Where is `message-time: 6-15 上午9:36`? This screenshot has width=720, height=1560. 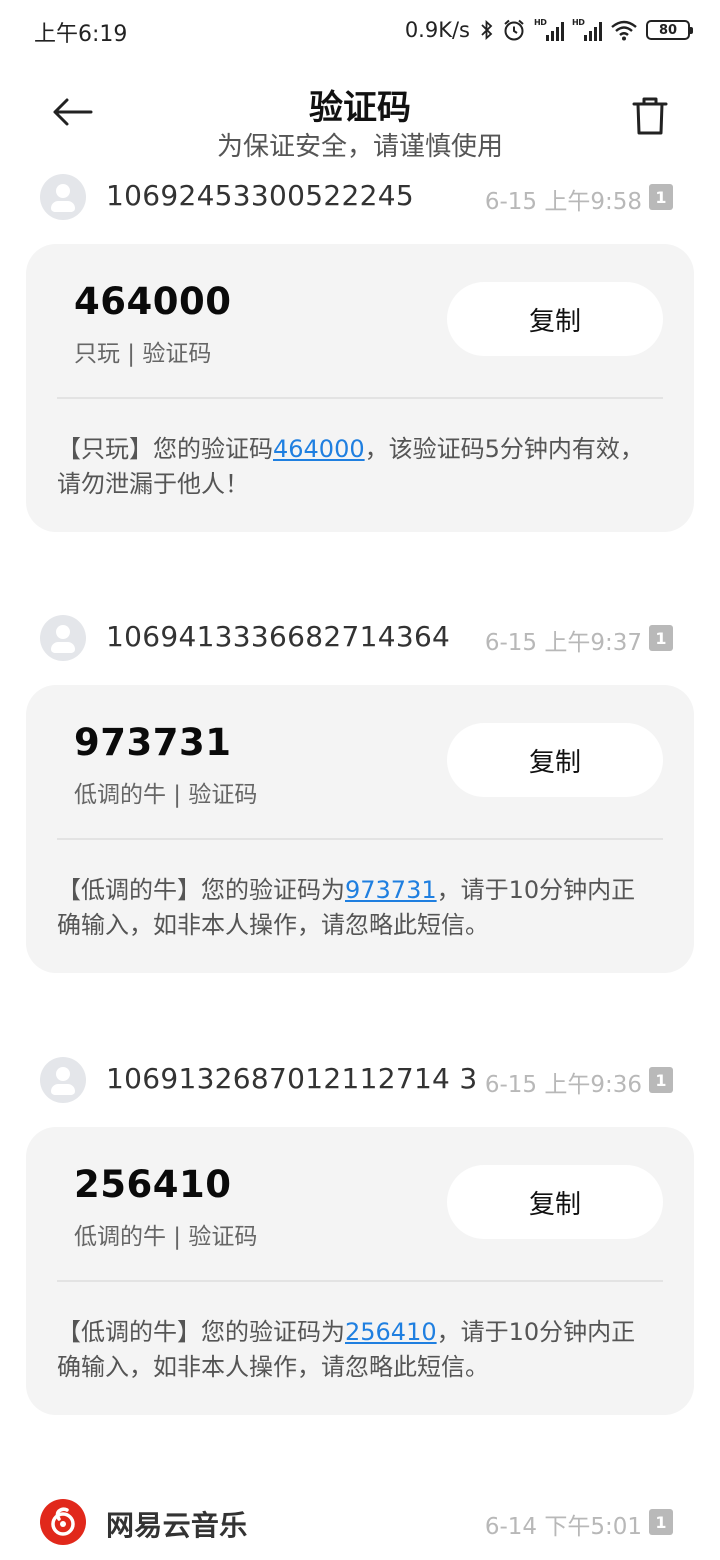 message-time: 6-15 上午9:36 is located at coordinates (563, 1085).